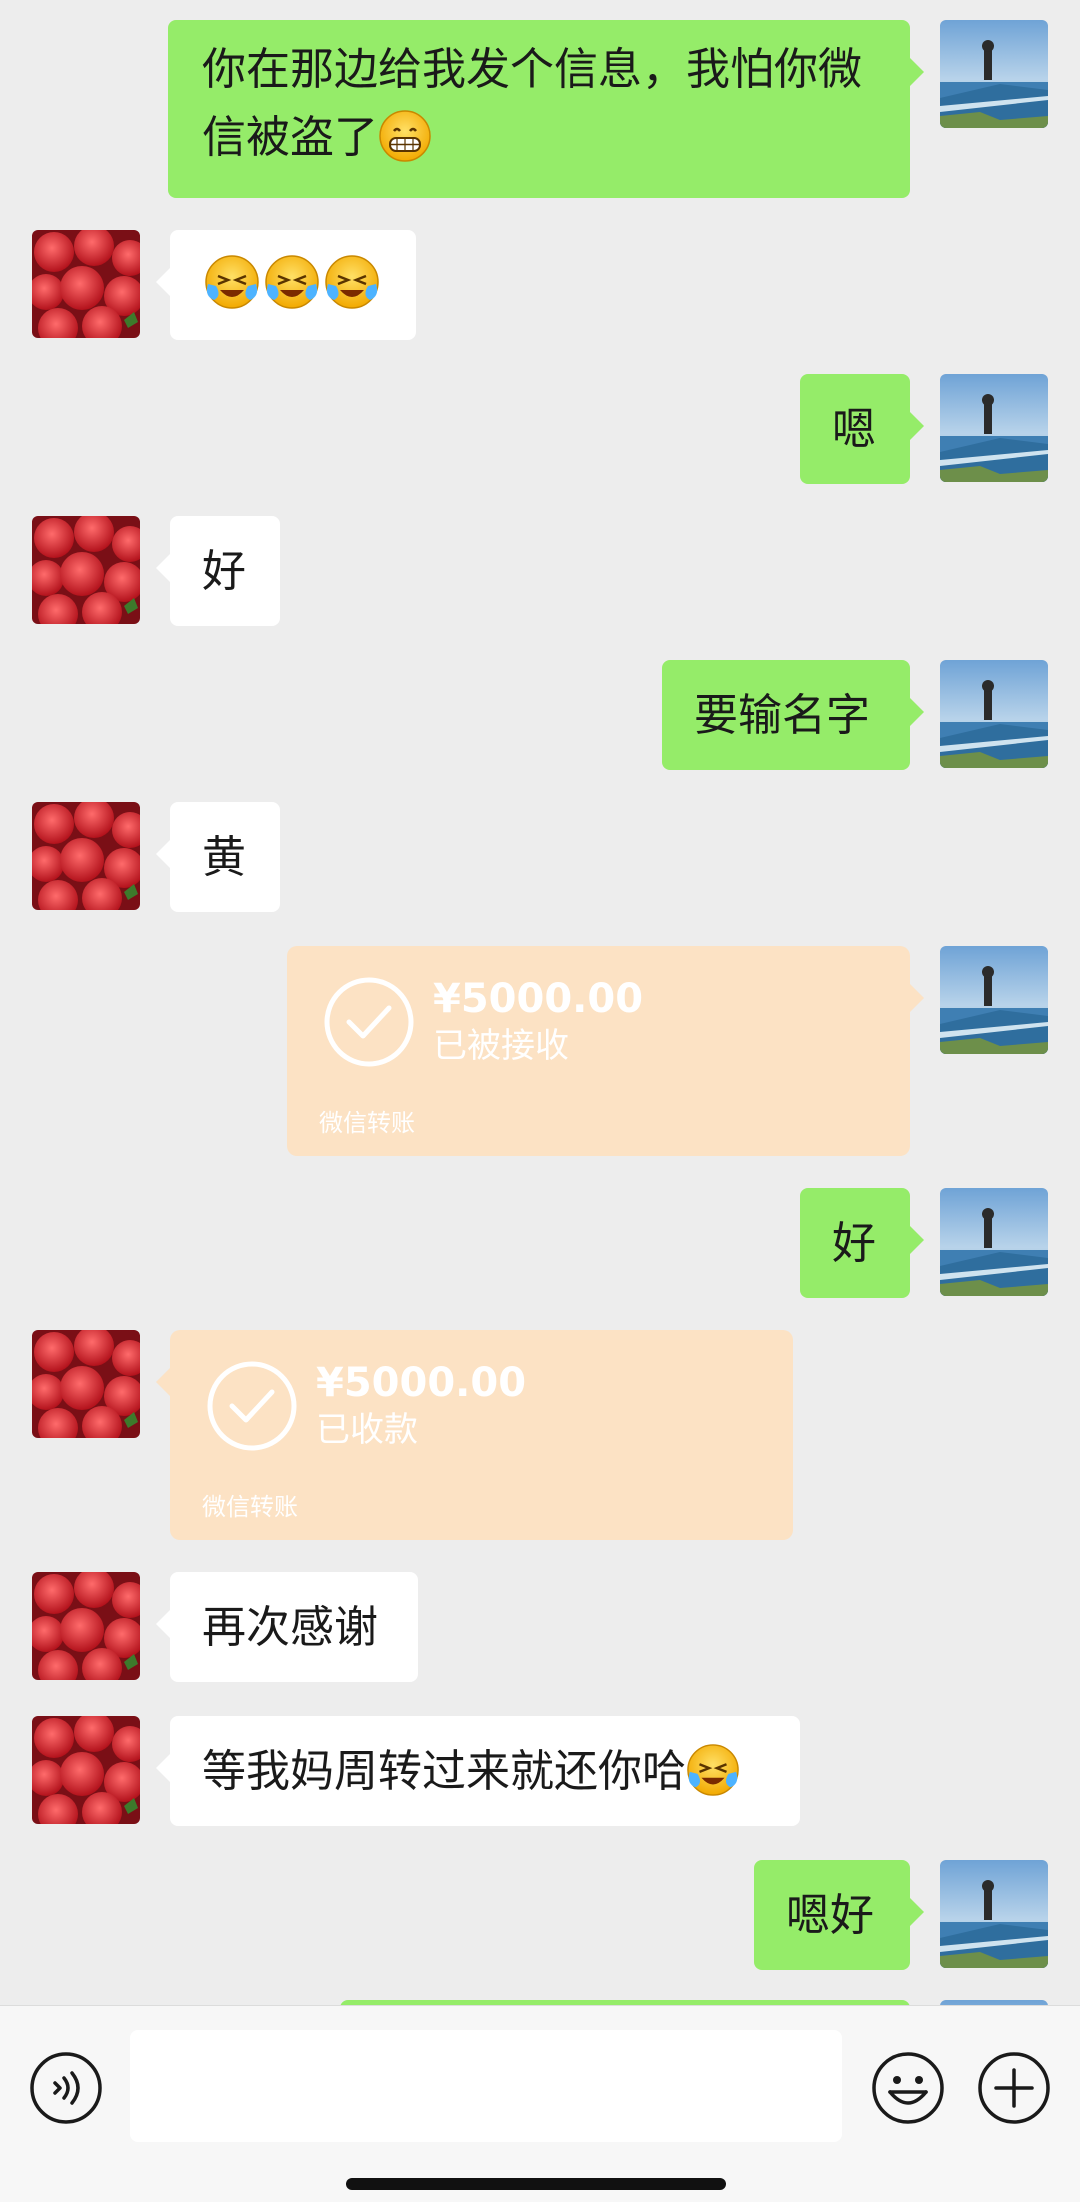  I want to click on transfer-card-received: ¥5000.00 已收款 微信转账, so click(474, 1435).